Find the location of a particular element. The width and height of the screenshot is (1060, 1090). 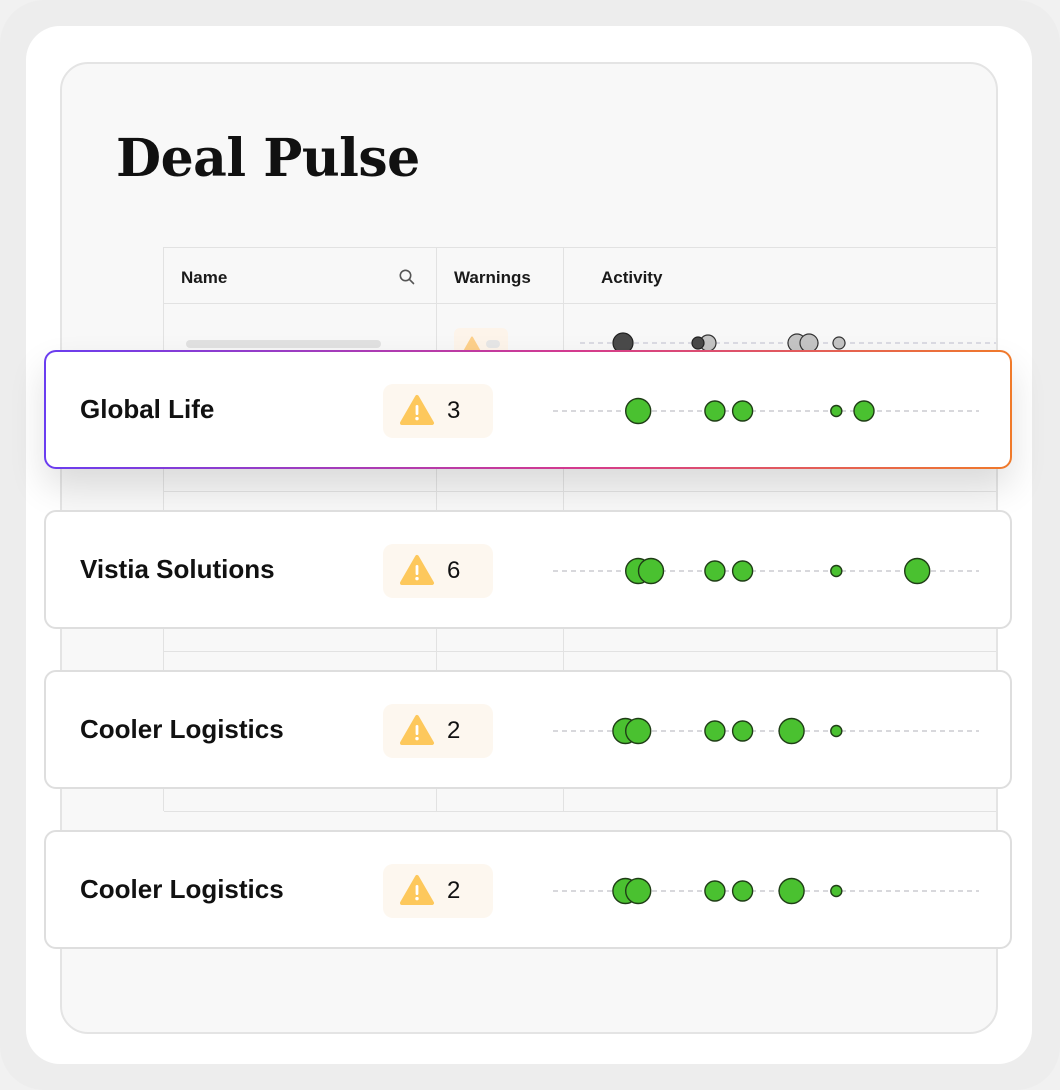

deal-card: Global Life 3 is located at coordinates (528, 409).